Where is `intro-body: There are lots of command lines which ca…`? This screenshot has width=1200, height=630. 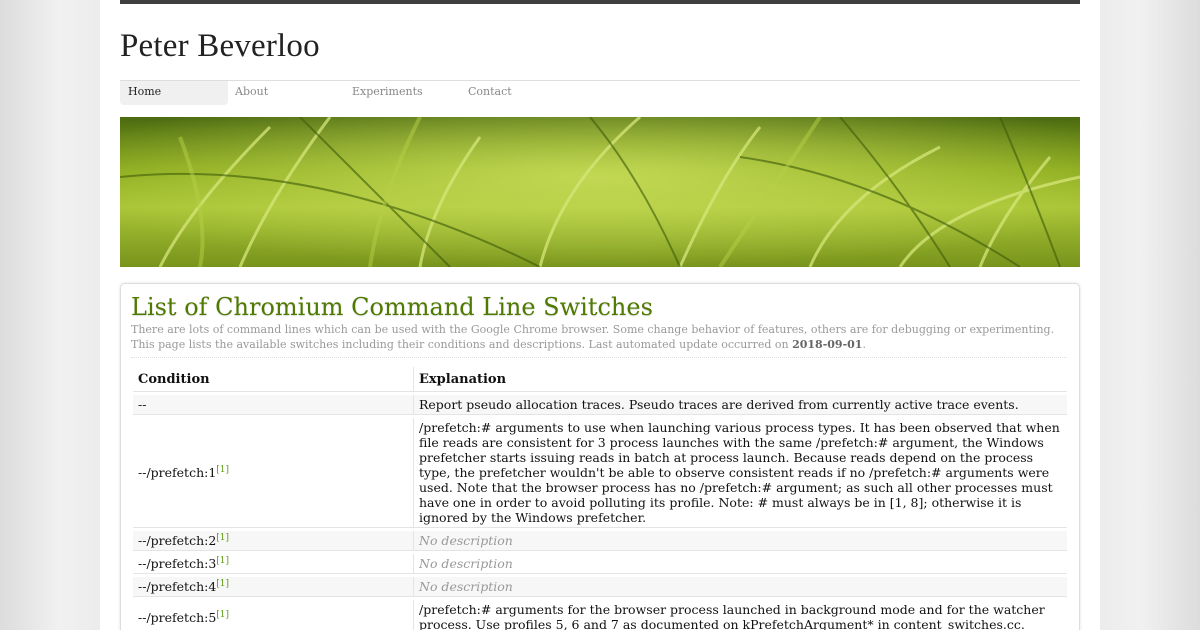
intro-body: There are lots of command lines which ca… is located at coordinates (593, 337).